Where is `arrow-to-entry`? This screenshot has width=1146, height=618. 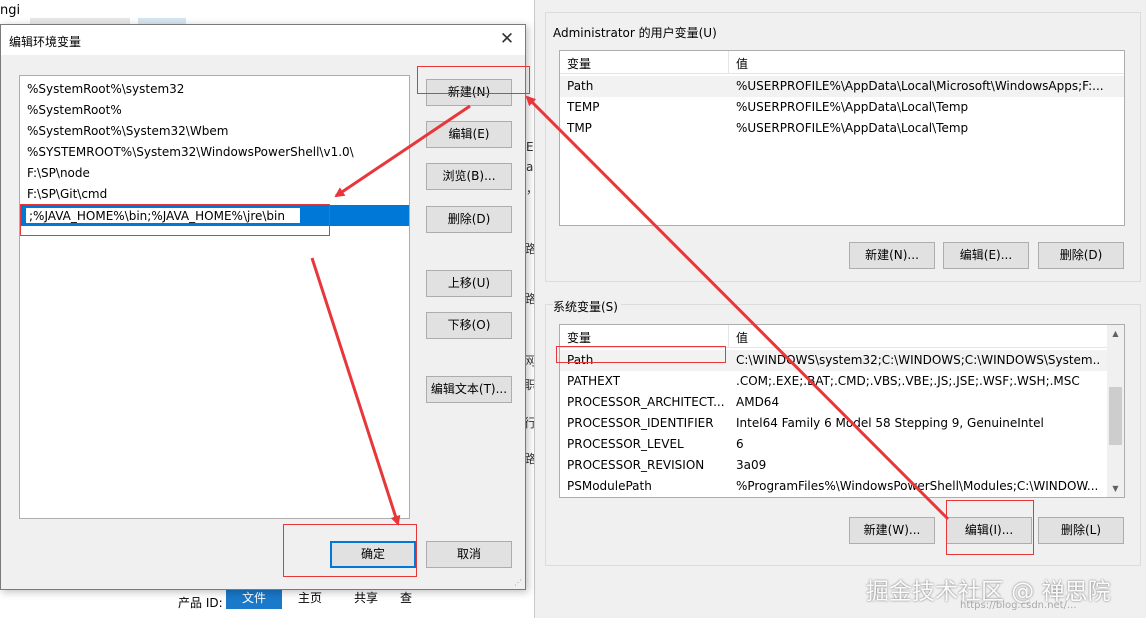 arrow-to-entry is located at coordinates (402, 151).